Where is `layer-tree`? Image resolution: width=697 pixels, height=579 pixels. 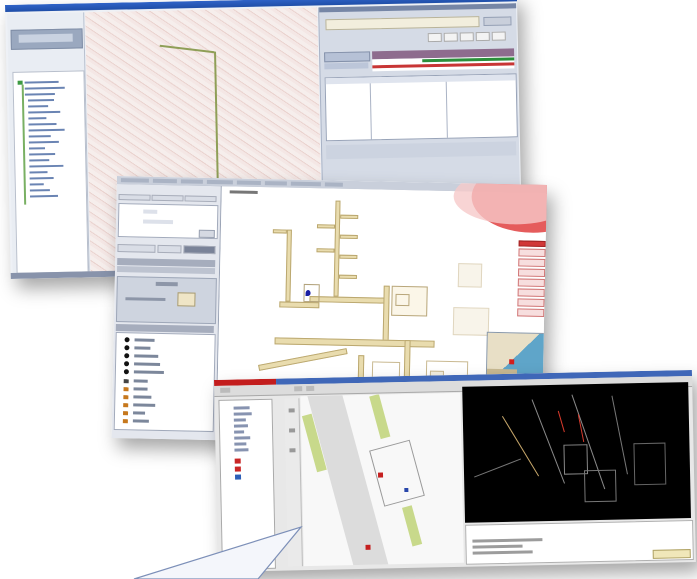
layer-tree is located at coordinates (247, 484).